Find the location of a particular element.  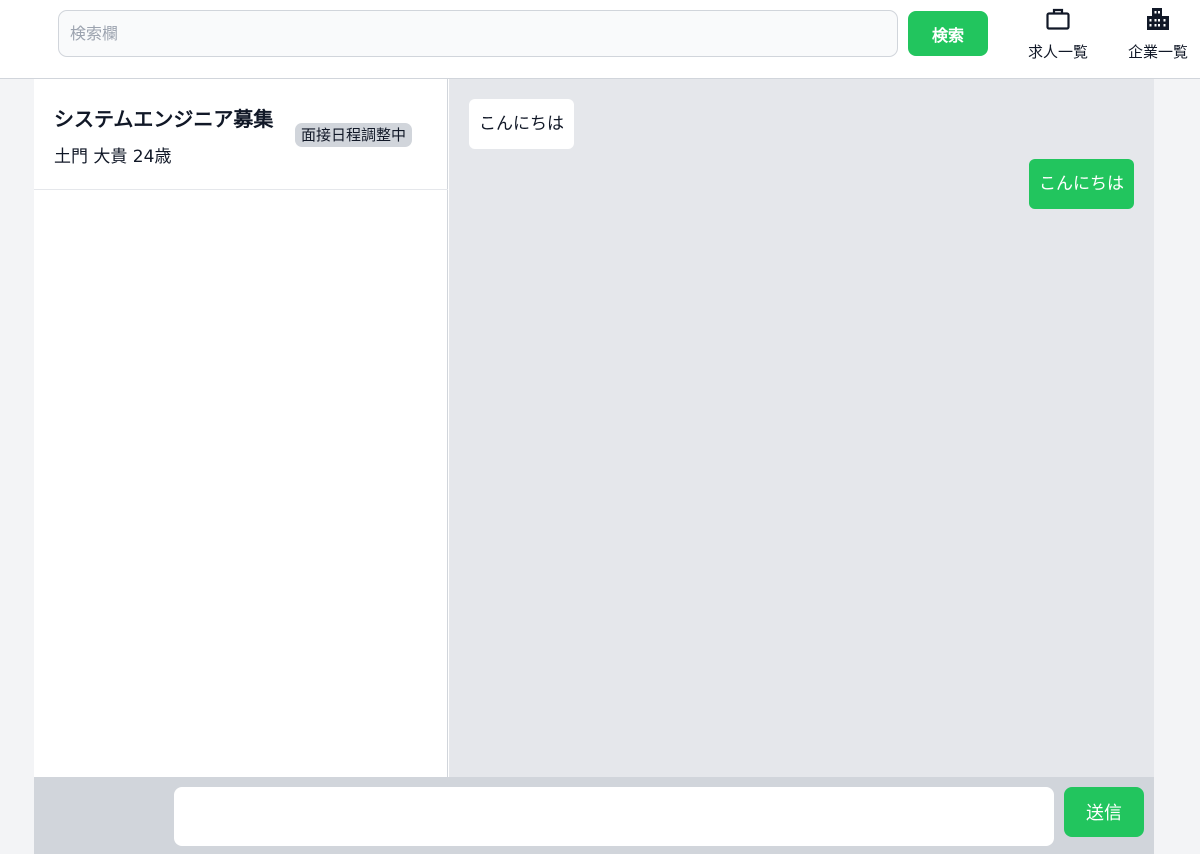

nav-label-companies: 企業一覧 is located at coordinates (1157, 52).